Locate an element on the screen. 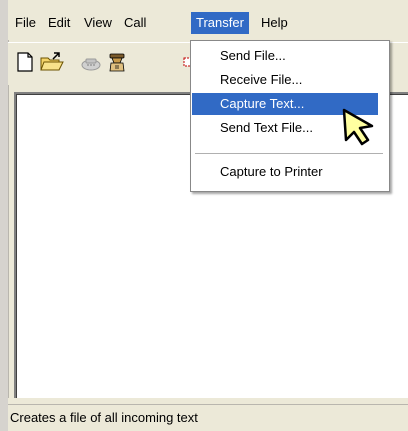  menu-item-capture-to-printer: Capture to Printer is located at coordinates (285, 172).